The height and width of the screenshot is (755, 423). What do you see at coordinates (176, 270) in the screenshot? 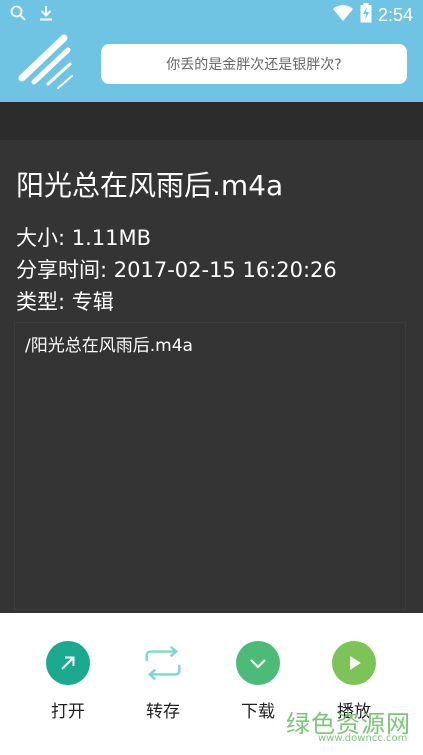
I see `file-share-time: 分享时间: 2017-02-15 16:20:26` at bounding box center [176, 270].